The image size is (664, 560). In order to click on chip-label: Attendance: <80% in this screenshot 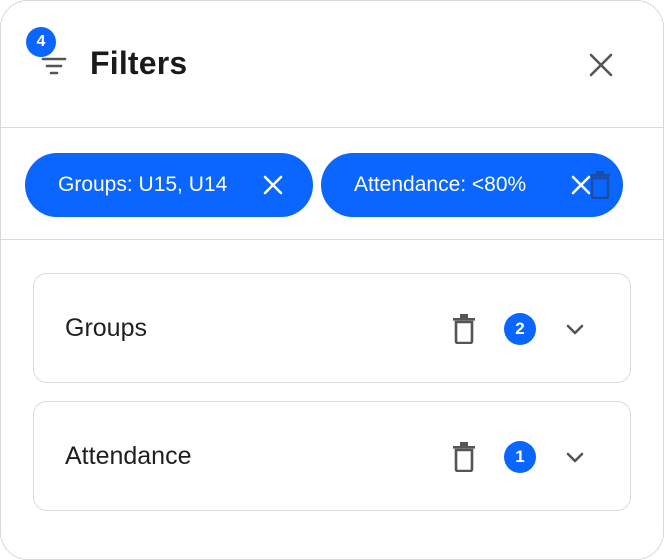, I will do `click(440, 184)`.